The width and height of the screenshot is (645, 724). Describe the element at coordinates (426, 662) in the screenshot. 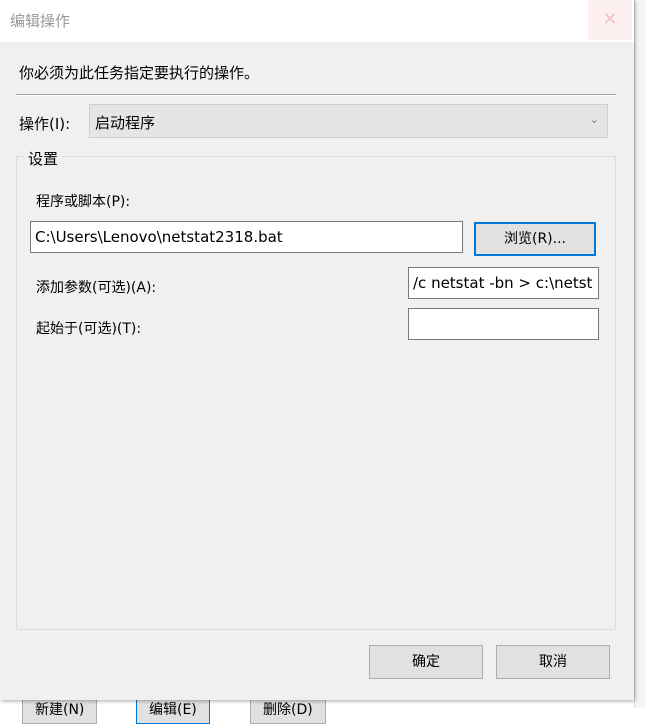

I see `ok-button: 确定` at that location.